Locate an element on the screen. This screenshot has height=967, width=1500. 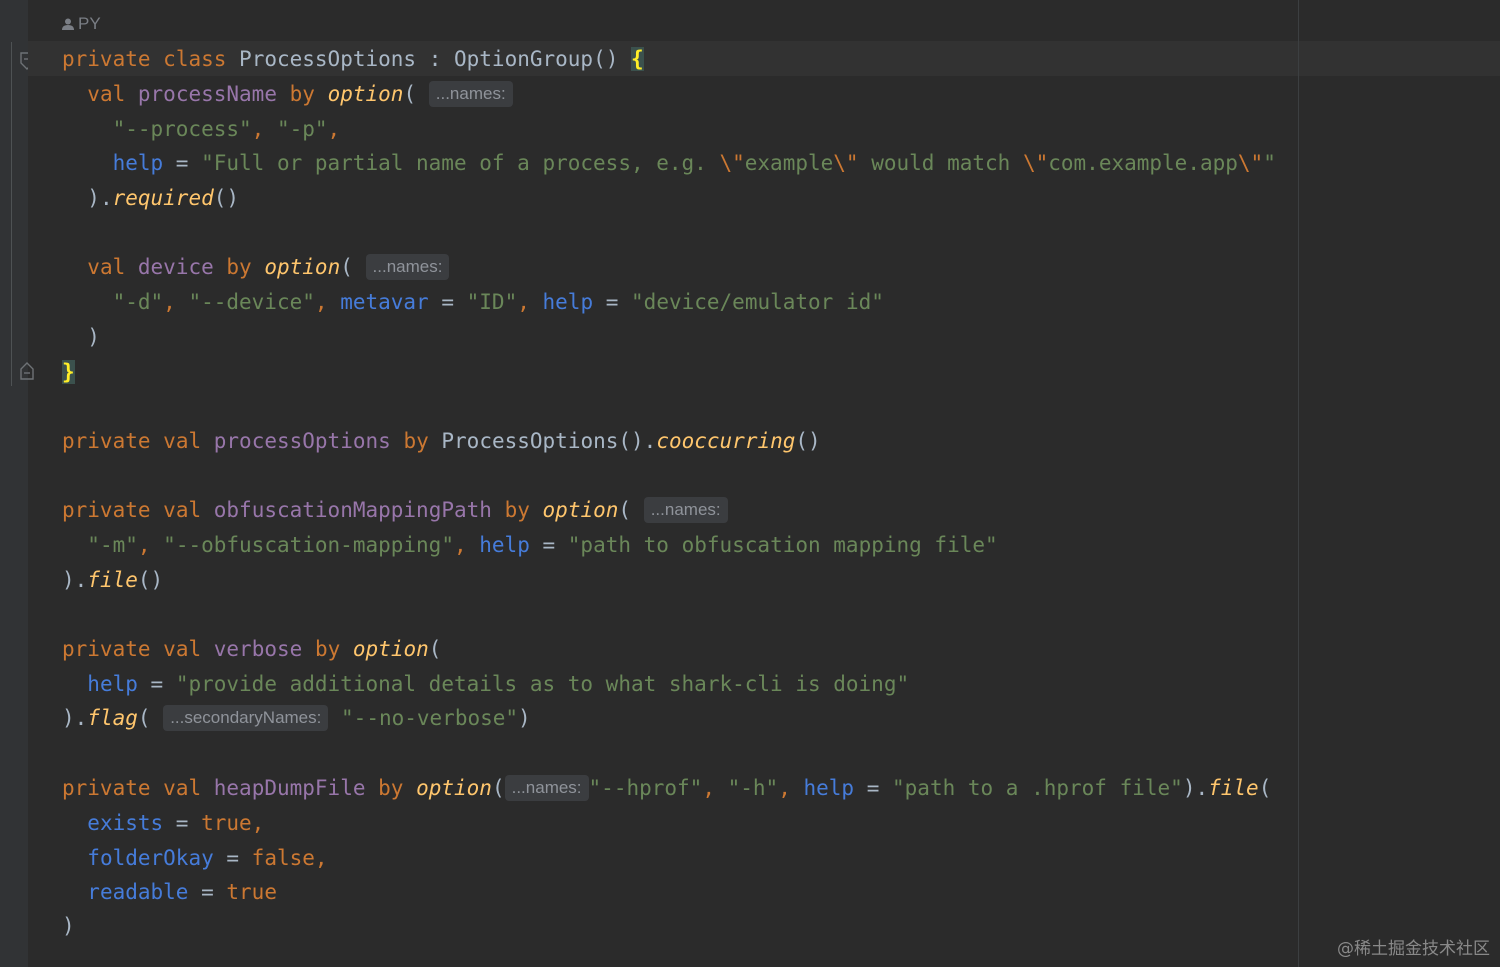
code-line: exists = true, is located at coordinates (163, 823).